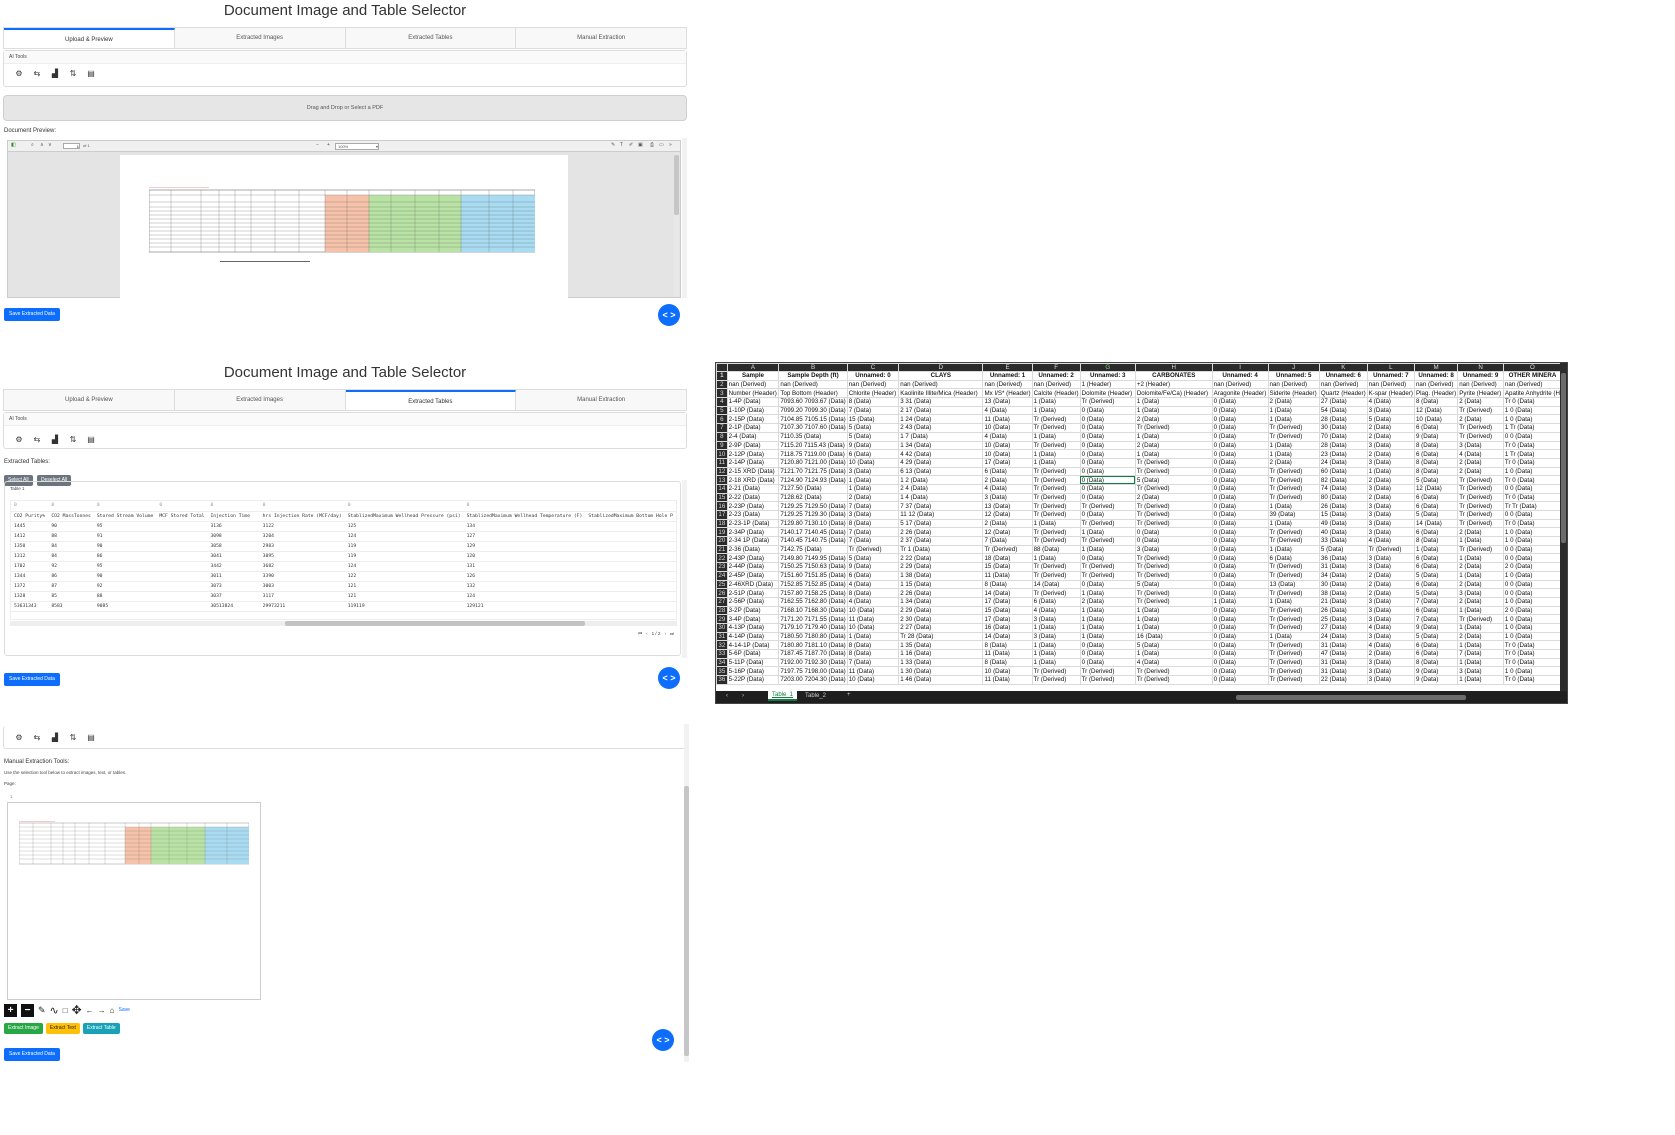 Image resolution: width=1675 pixels, height=1135 pixels. What do you see at coordinates (62, 1028) in the screenshot?
I see `extract-text-button: Extract Text` at bounding box center [62, 1028].